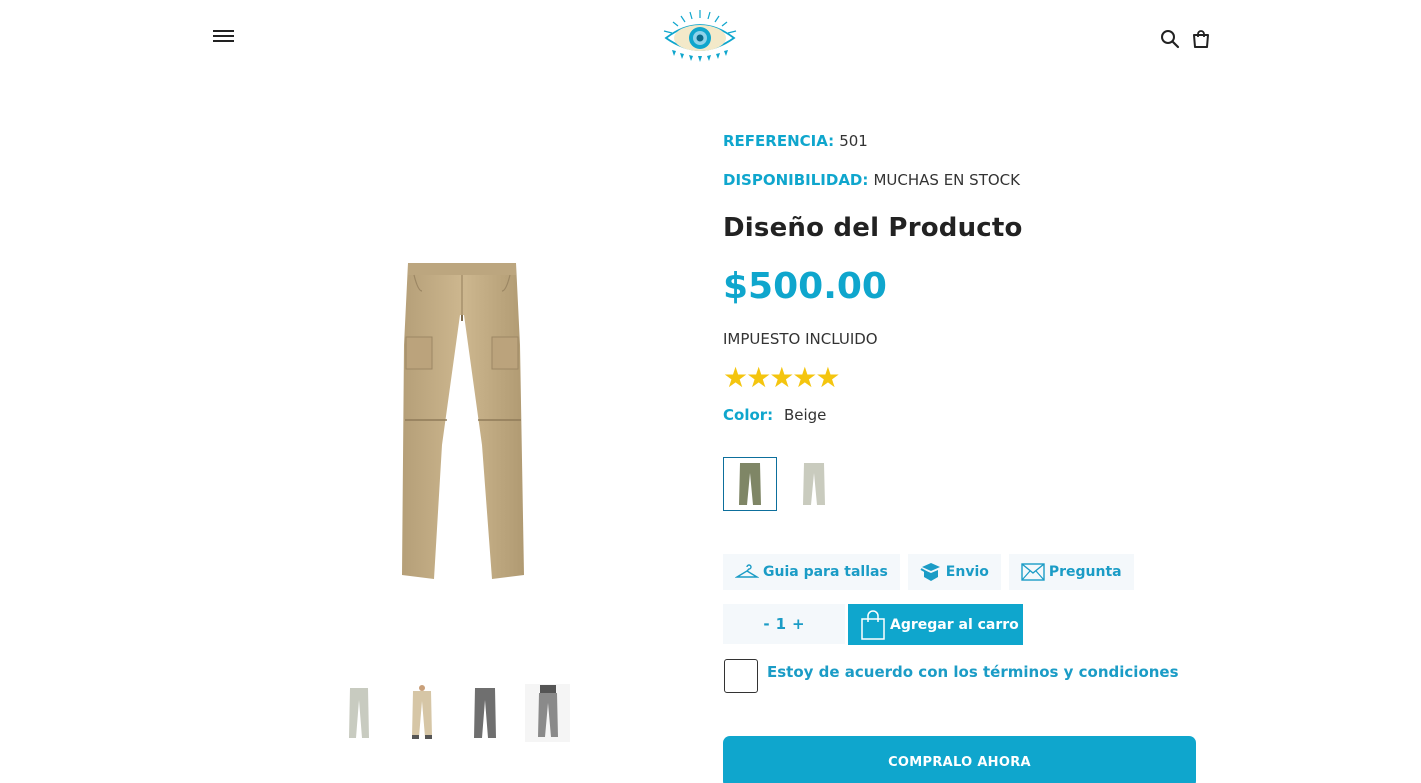 The height and width of the screenshot is (783, 1421). I want to click on add-to-cart-button: Agregar al carro, so click(935, 624).